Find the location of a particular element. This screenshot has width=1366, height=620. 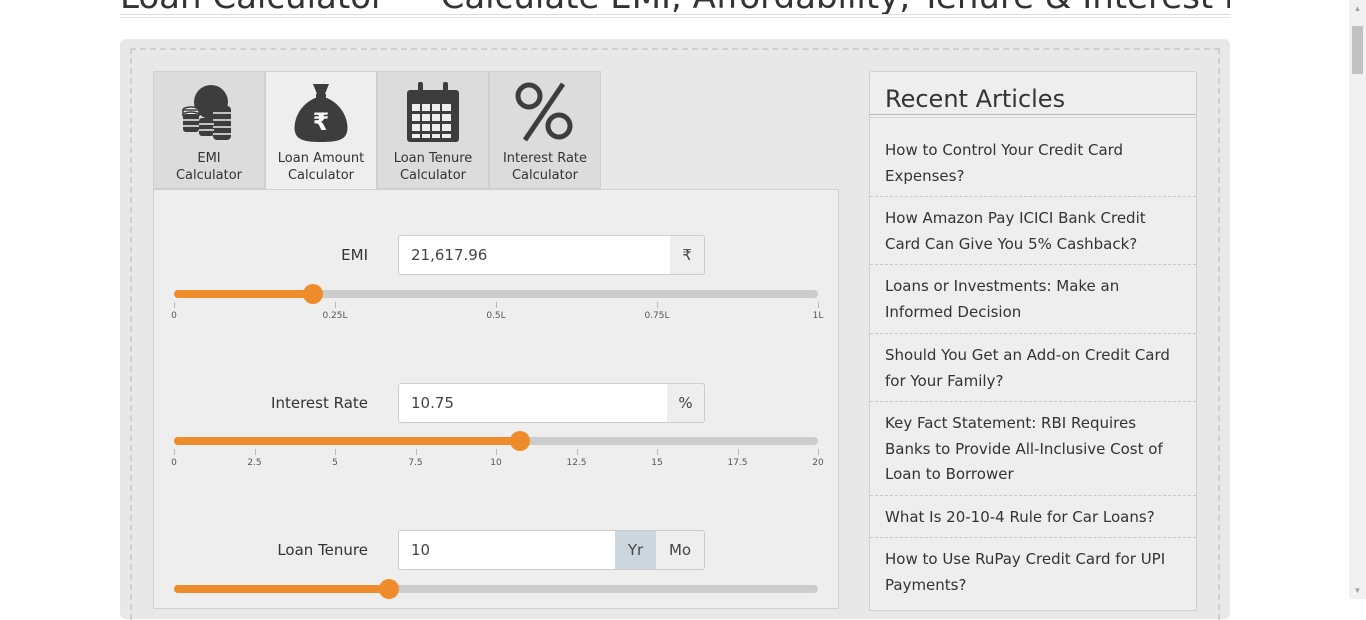

slider-tick-label: 17.5 is located at coordinates (737, 463).